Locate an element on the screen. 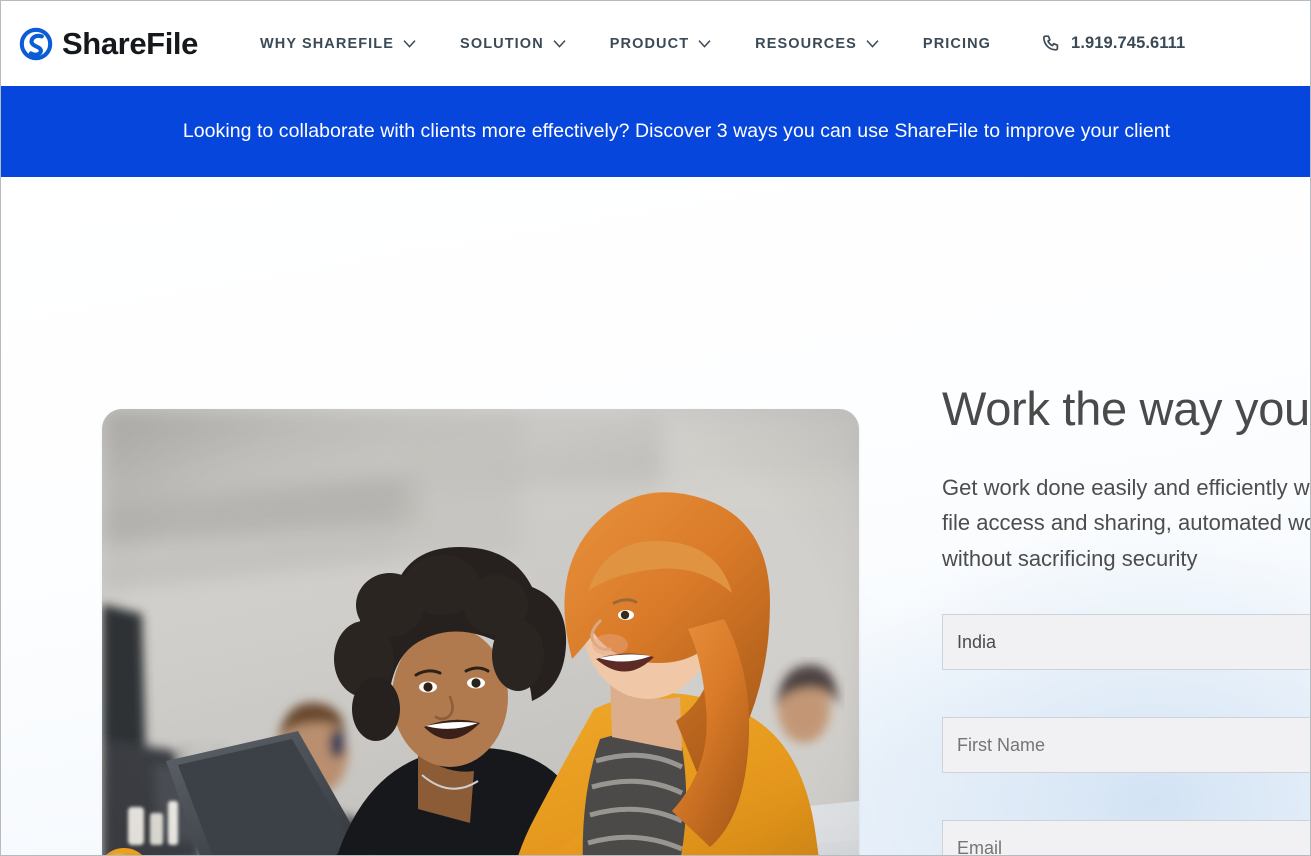 The width and height of the screenshot is (1311, 856). nav-label: PRICING is located at coordinates (957, 43).